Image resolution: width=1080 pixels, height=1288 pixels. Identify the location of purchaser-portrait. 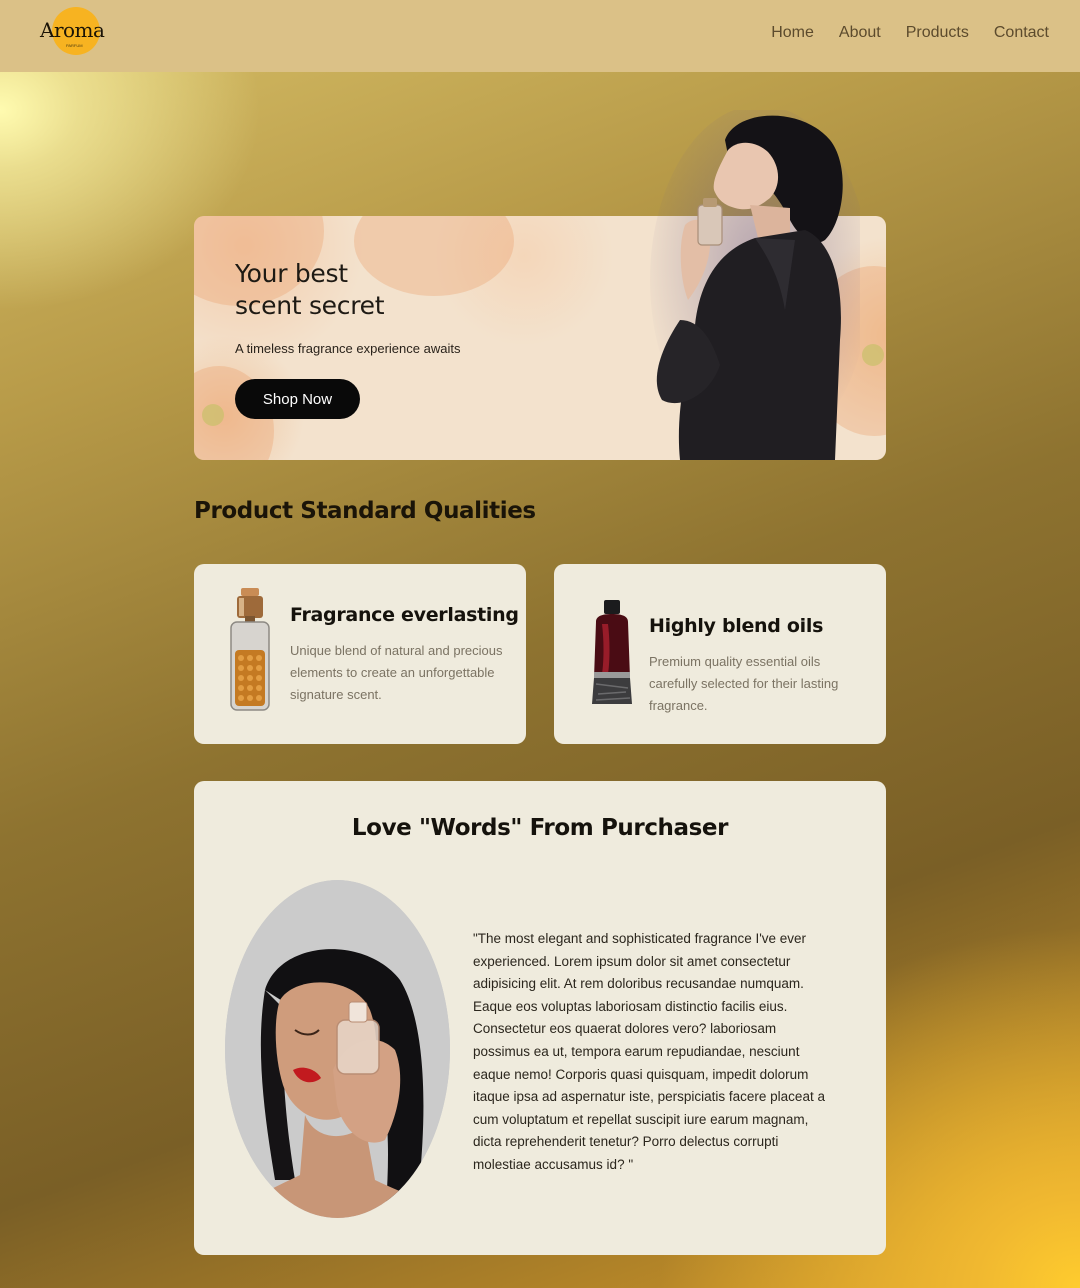
(337, 1049).